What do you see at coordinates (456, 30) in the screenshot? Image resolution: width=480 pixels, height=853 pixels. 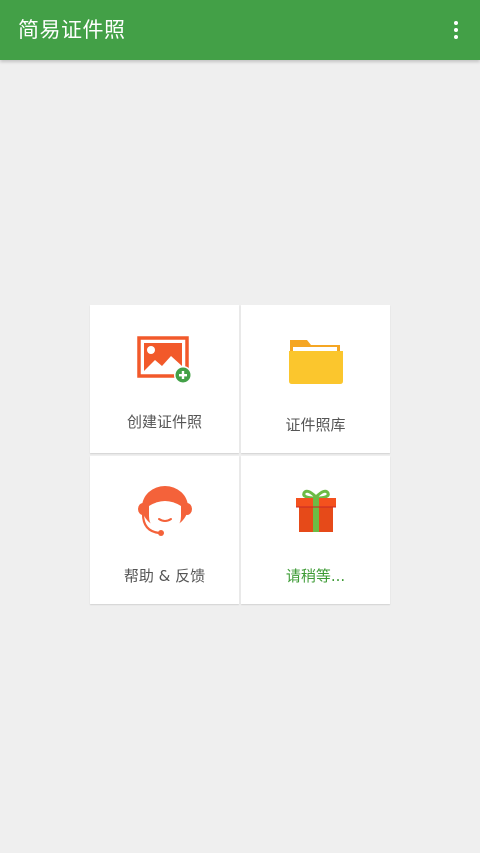 I see `more-vert-icon` at bounding box center [456, 30].